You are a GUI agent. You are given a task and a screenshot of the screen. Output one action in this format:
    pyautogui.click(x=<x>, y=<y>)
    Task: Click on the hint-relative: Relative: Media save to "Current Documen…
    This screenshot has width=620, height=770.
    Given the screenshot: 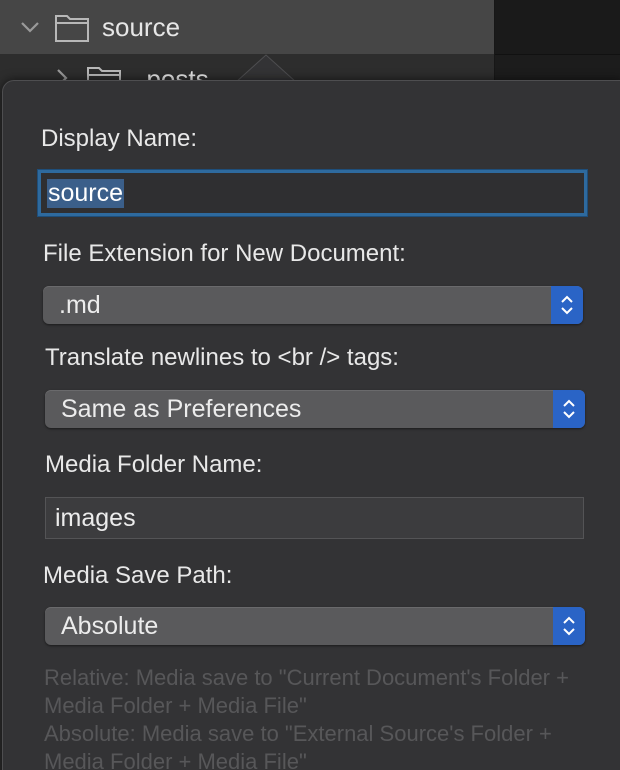 What is the action you would take?
    pyautogui.click(x=306, y=691)
    